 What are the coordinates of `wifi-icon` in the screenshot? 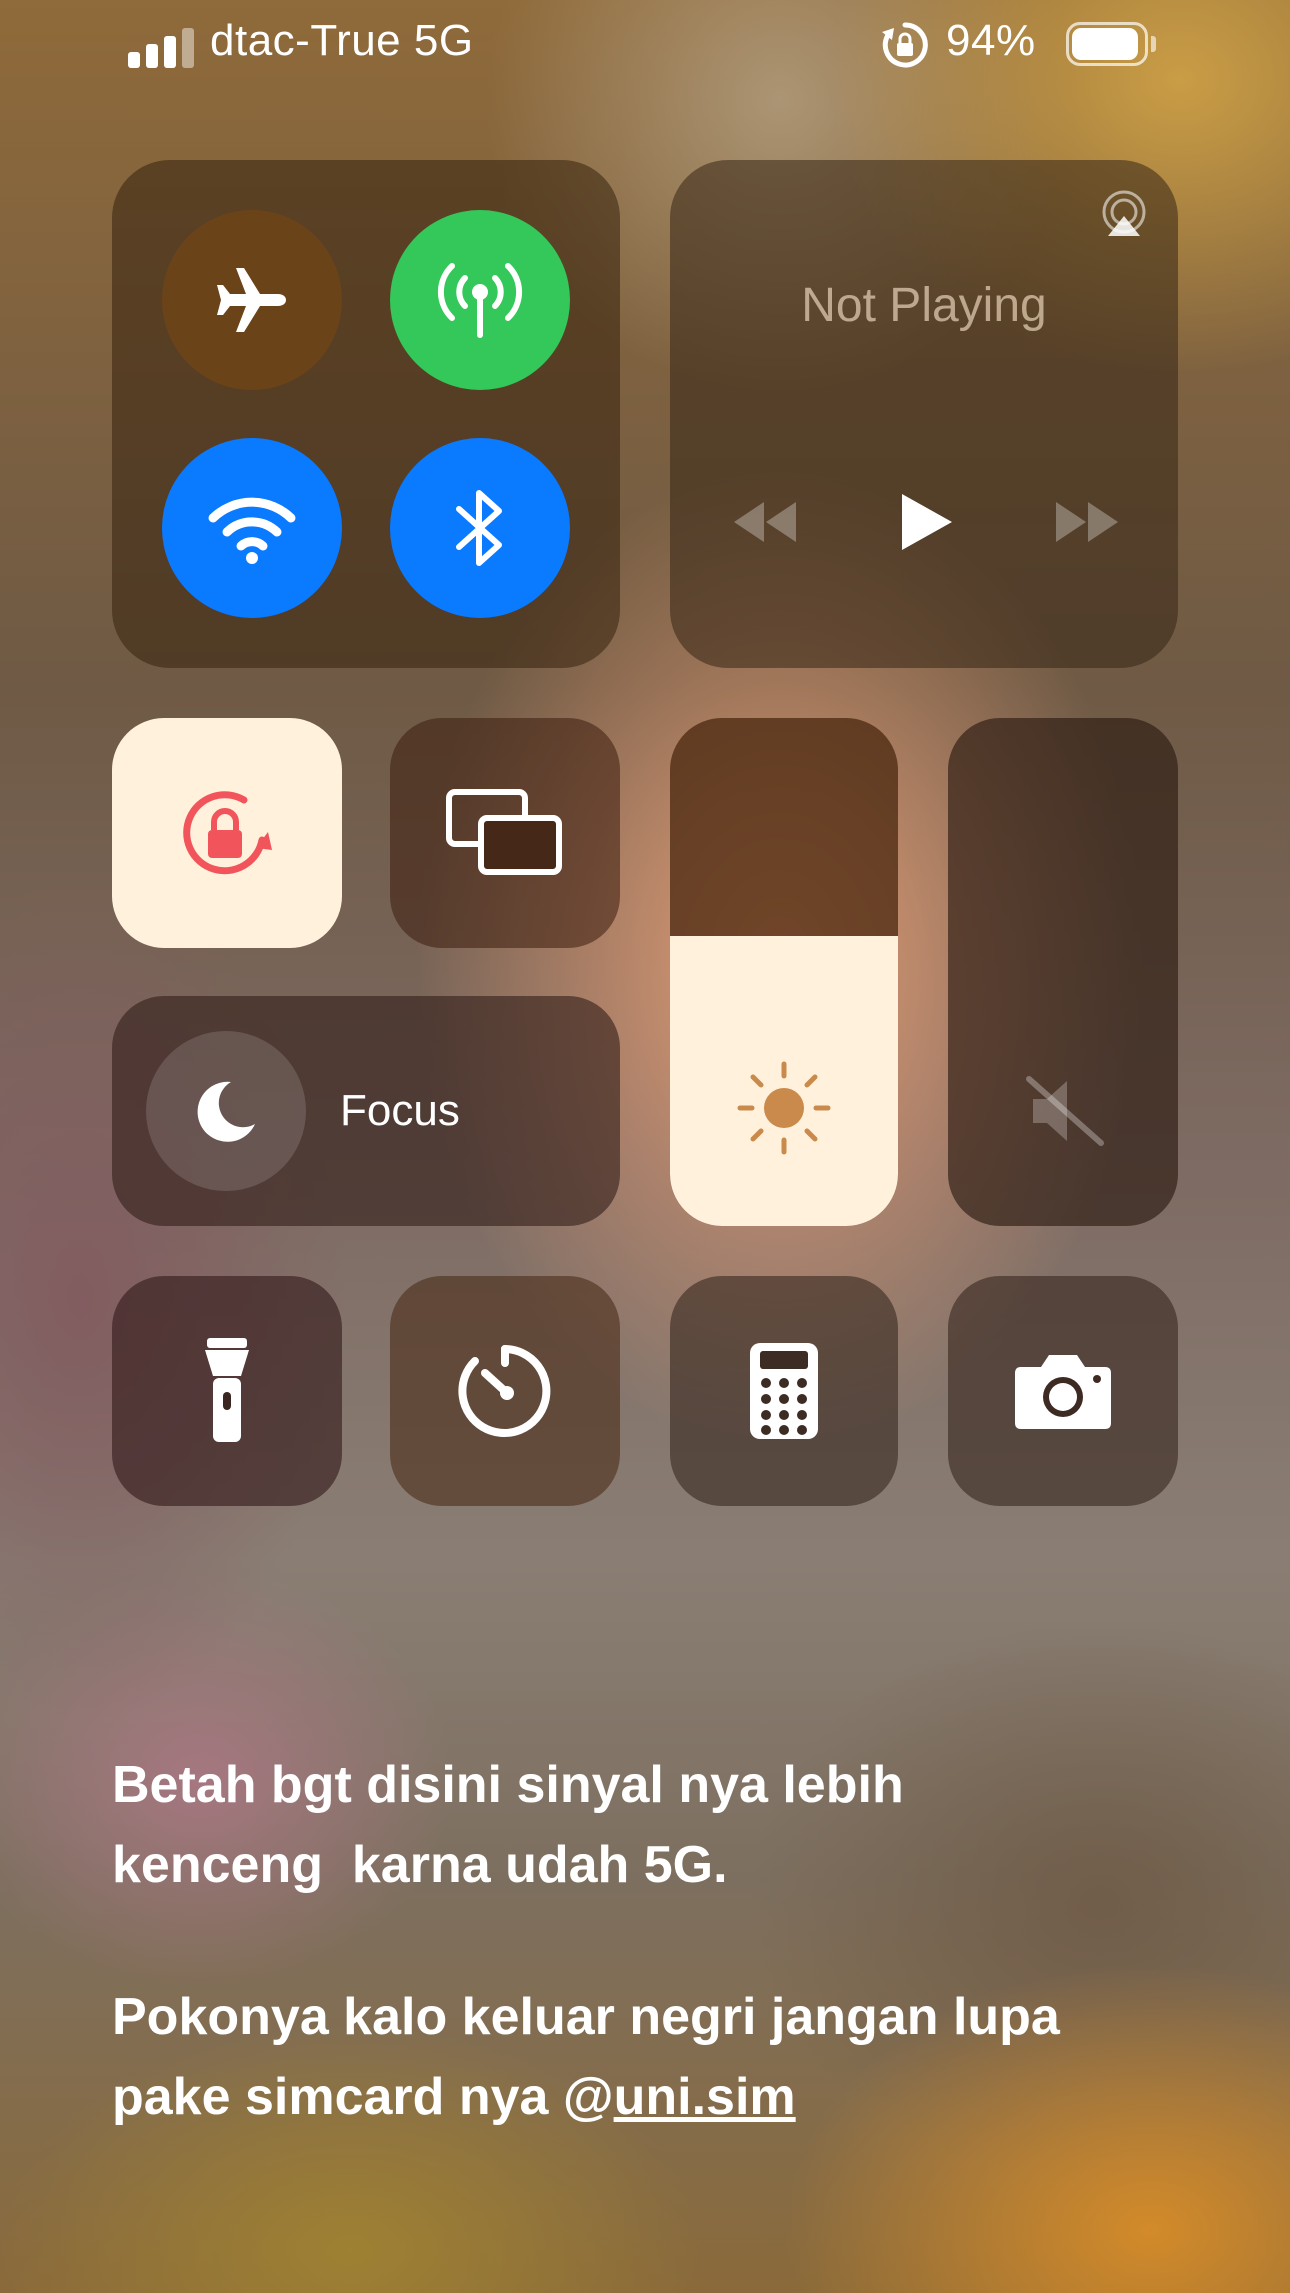 It's located at (252, 530).